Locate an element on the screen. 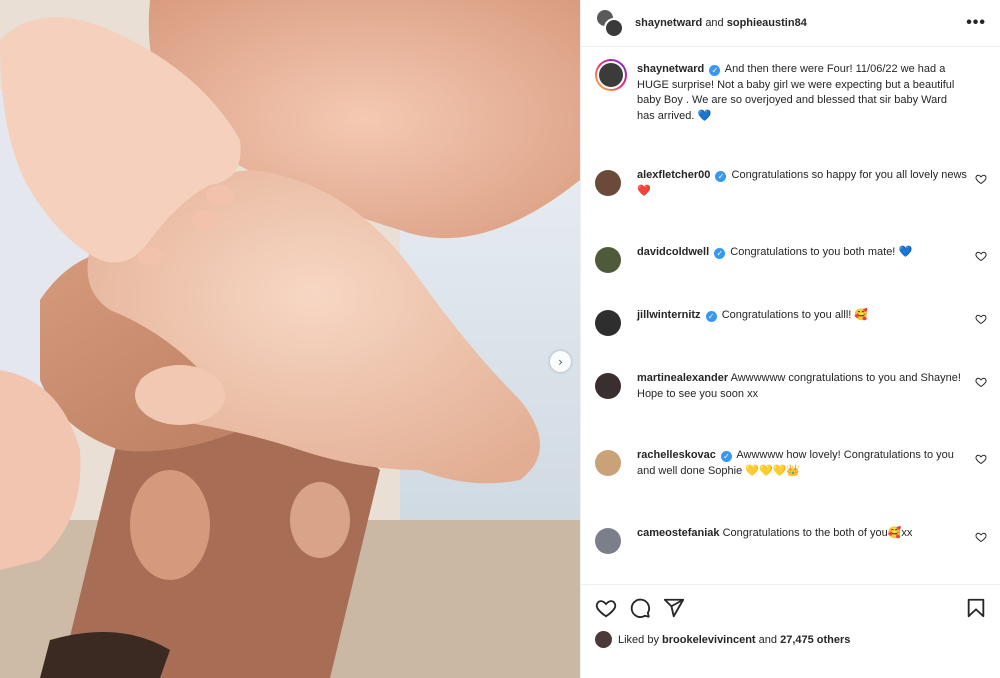 The height and width of the screenshot is (678, 1000). comment-username: martinealexander is located at coordinates (682, 378).